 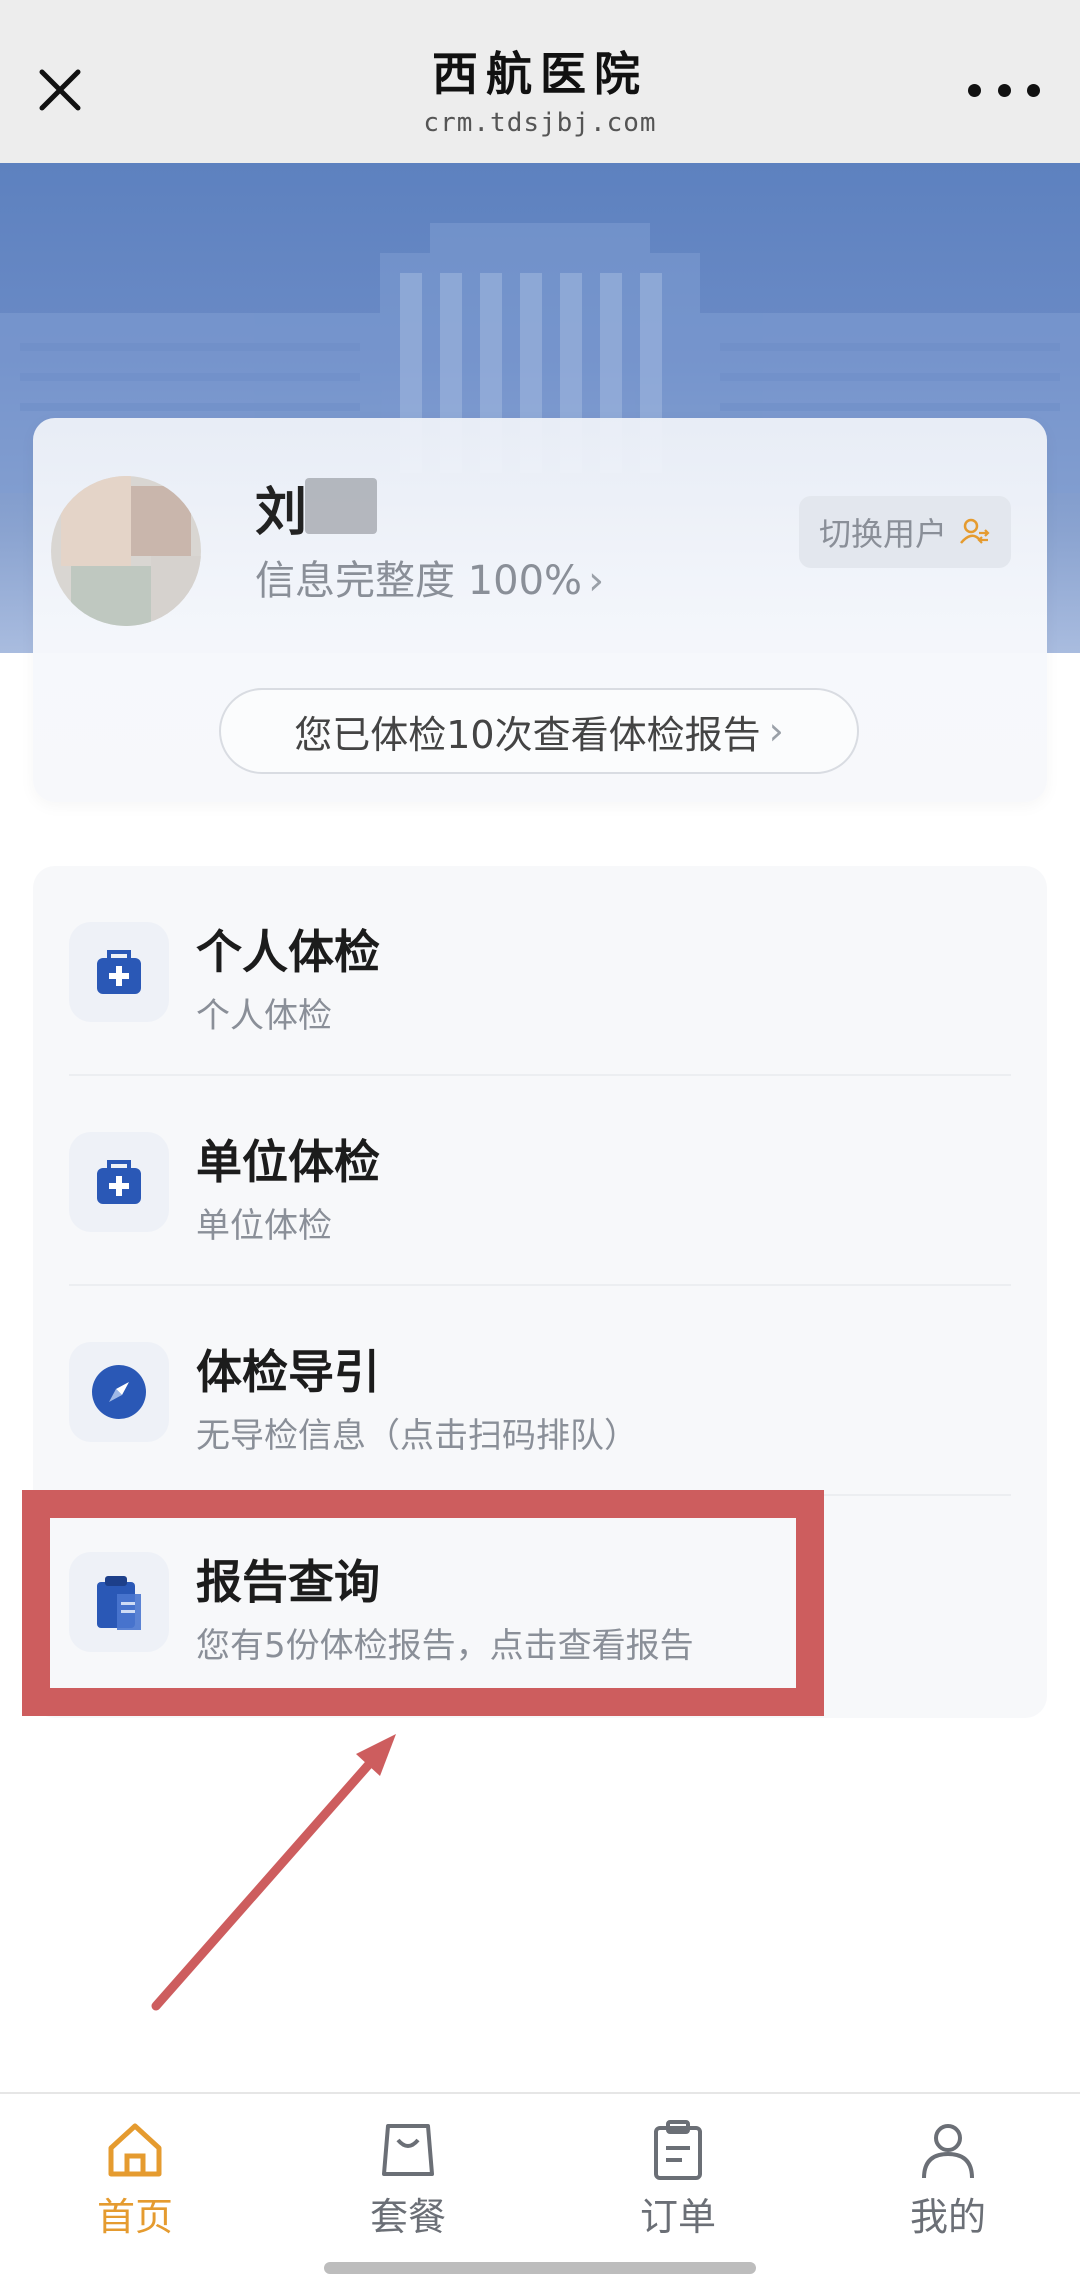 I want to click on avatar, so click(x=126, y=551).